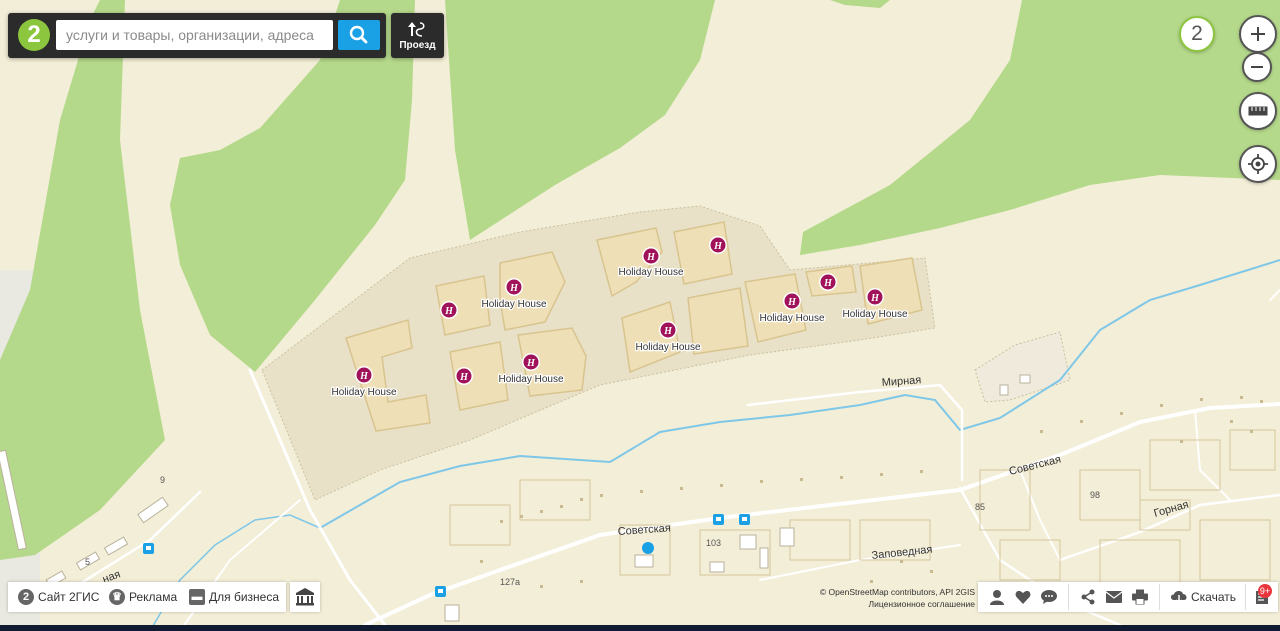 This screenshot has width=1280, height=631. Describe the element at coordinates (69, 597) in the screenshot. I see `site-link-label: Сайт 2ГИС` at that location.